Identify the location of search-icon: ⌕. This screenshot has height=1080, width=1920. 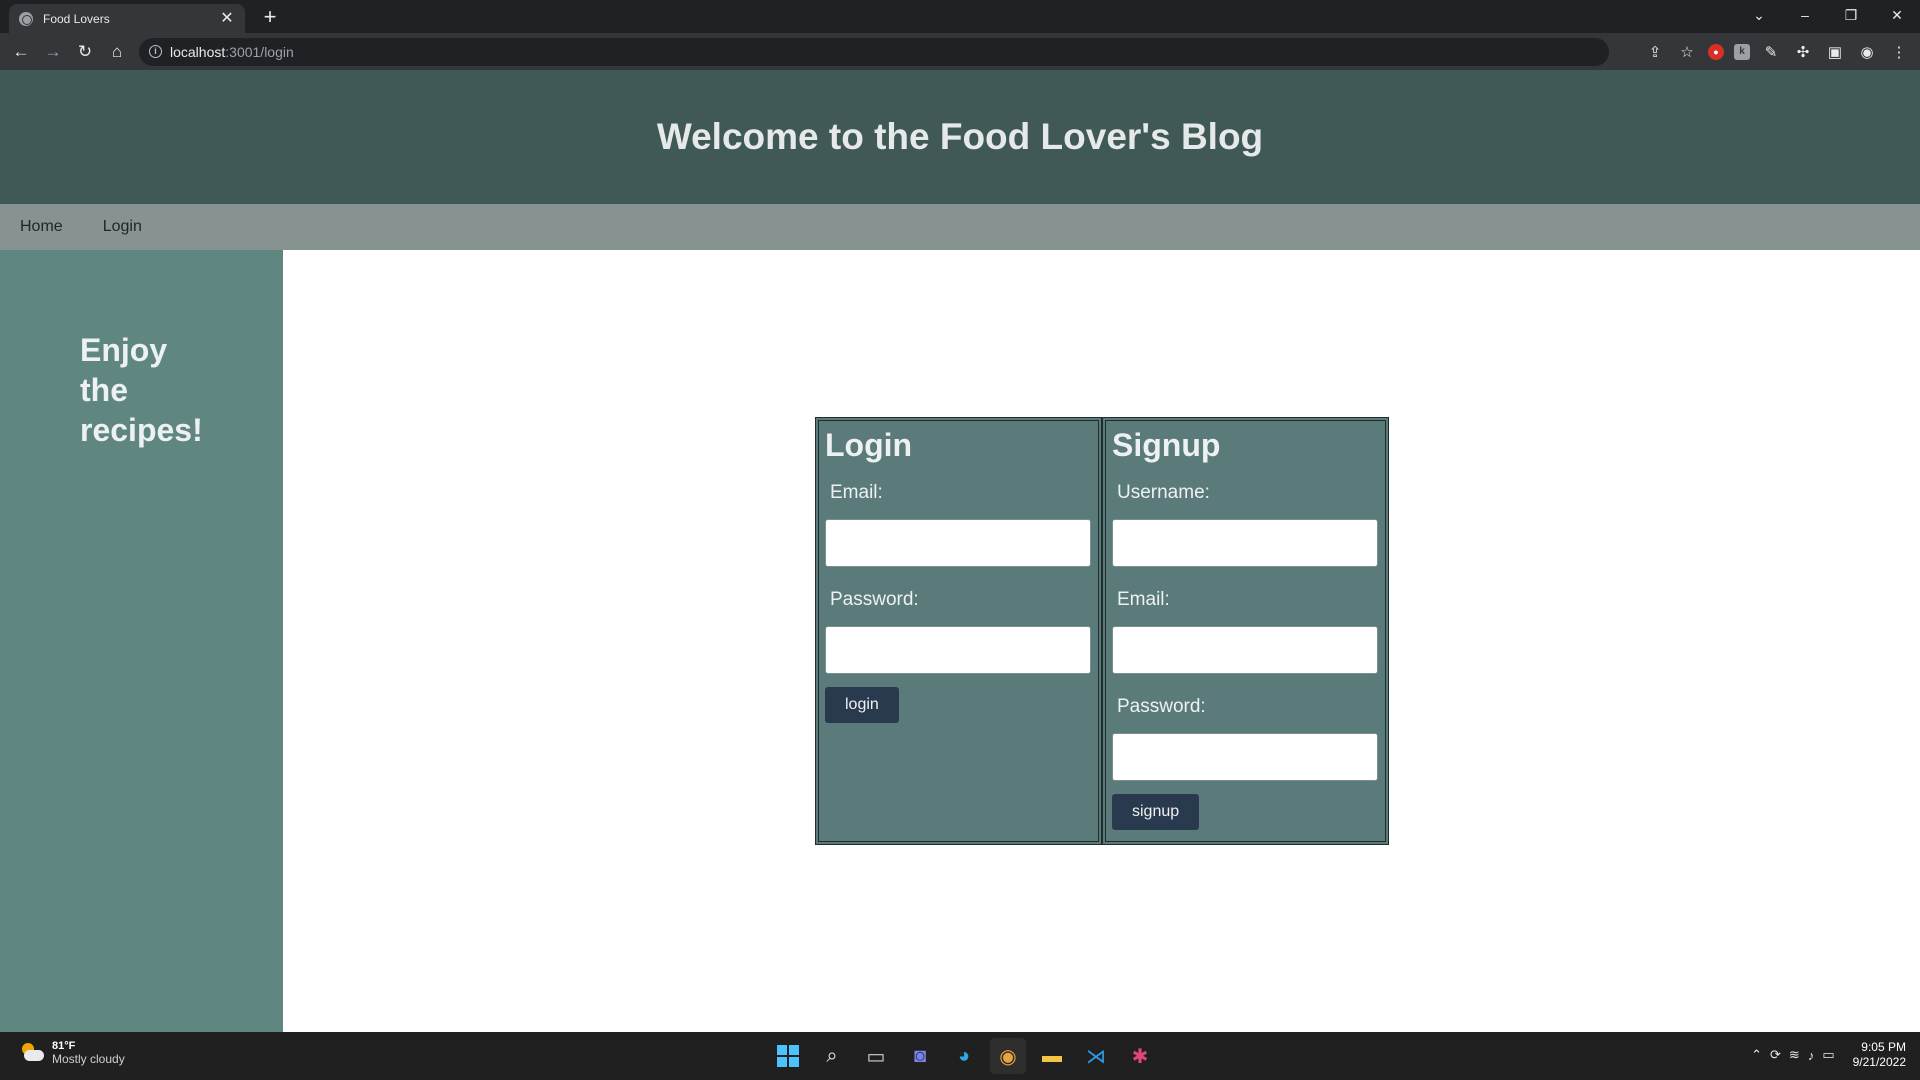
(832, 1056).